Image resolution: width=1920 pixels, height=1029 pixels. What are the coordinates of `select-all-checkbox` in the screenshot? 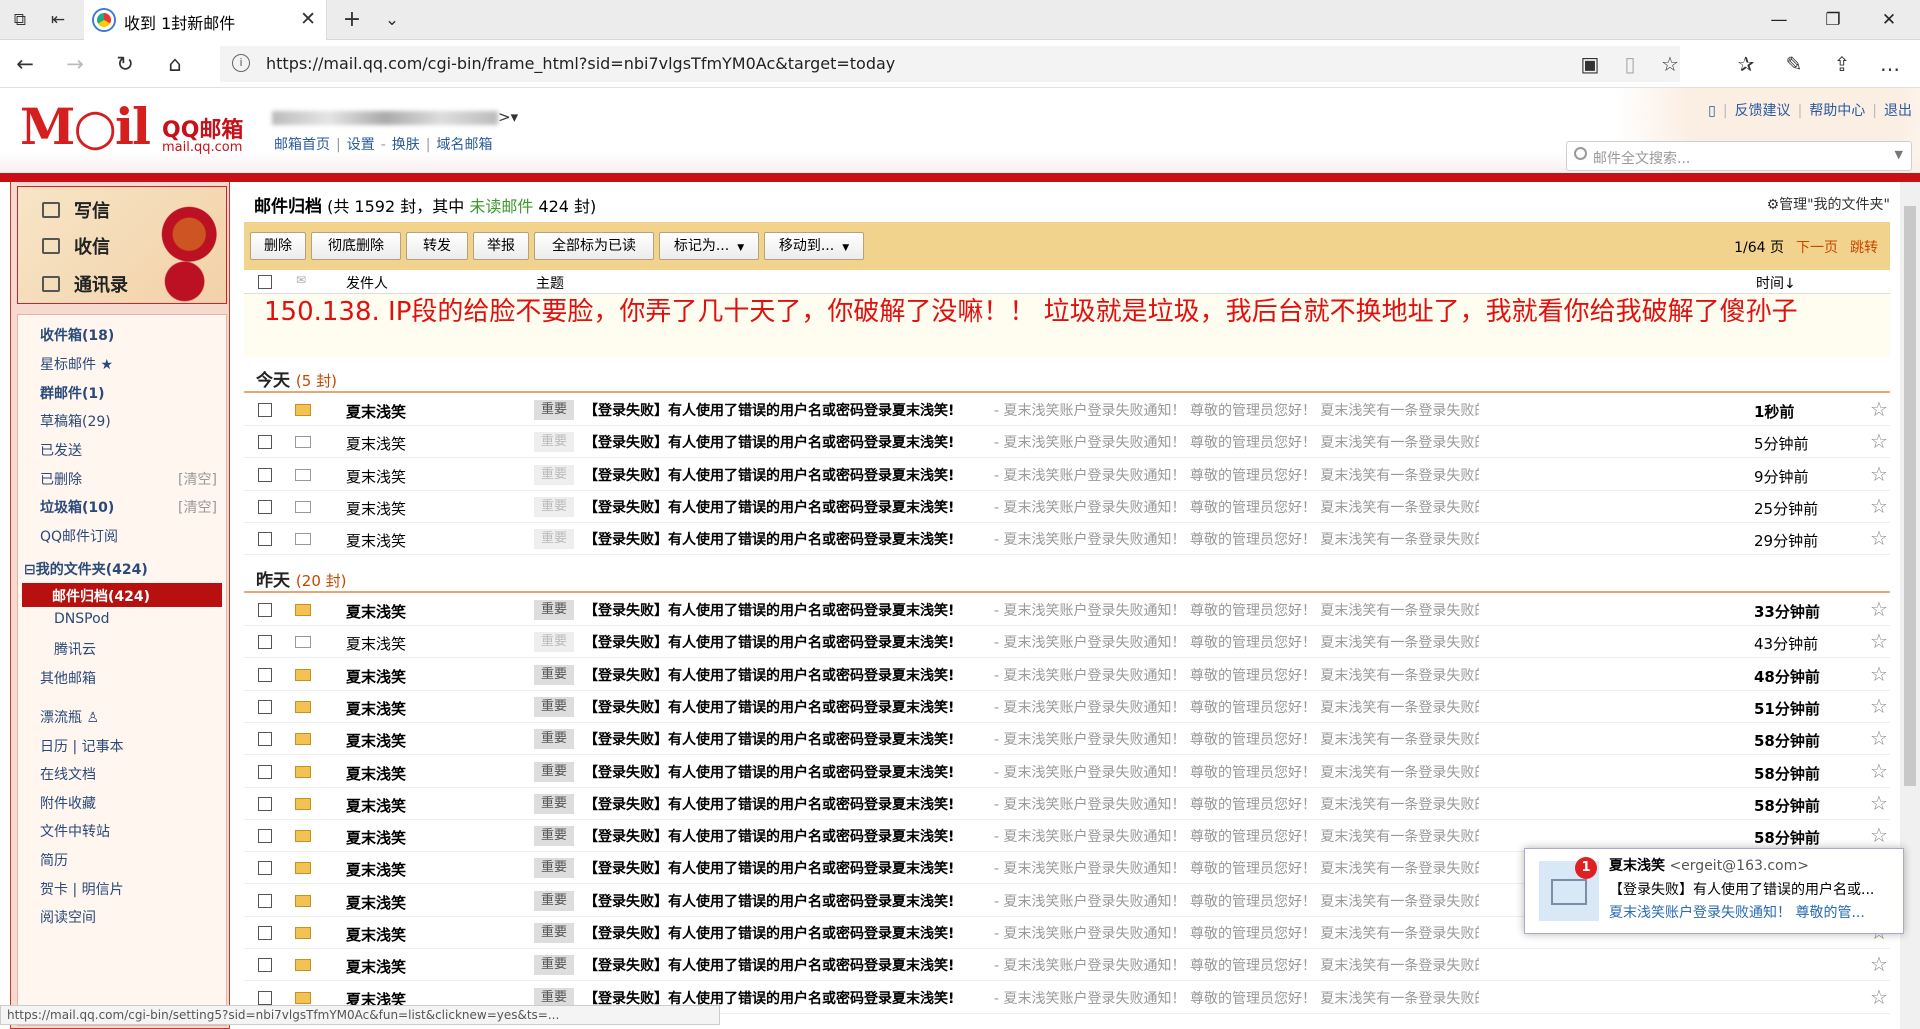 It's located at (265, 282).